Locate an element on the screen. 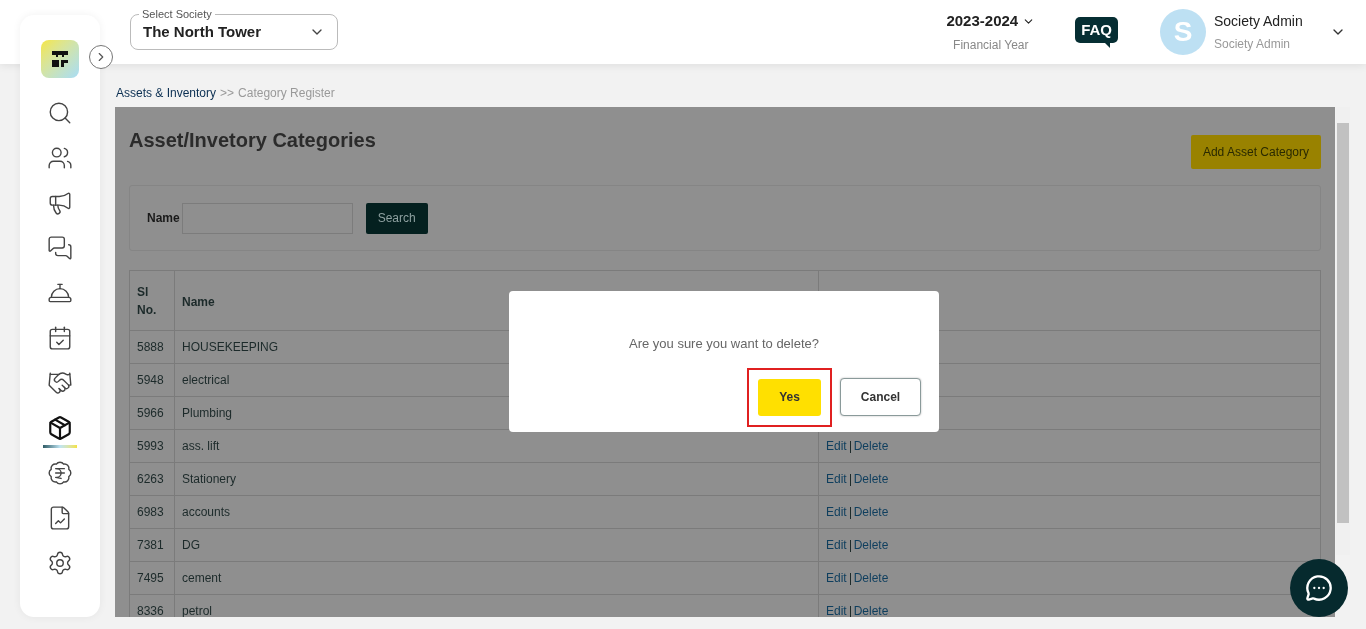 The image size is (1366, 629). sidebar-item is located at coordinates (60, 432).